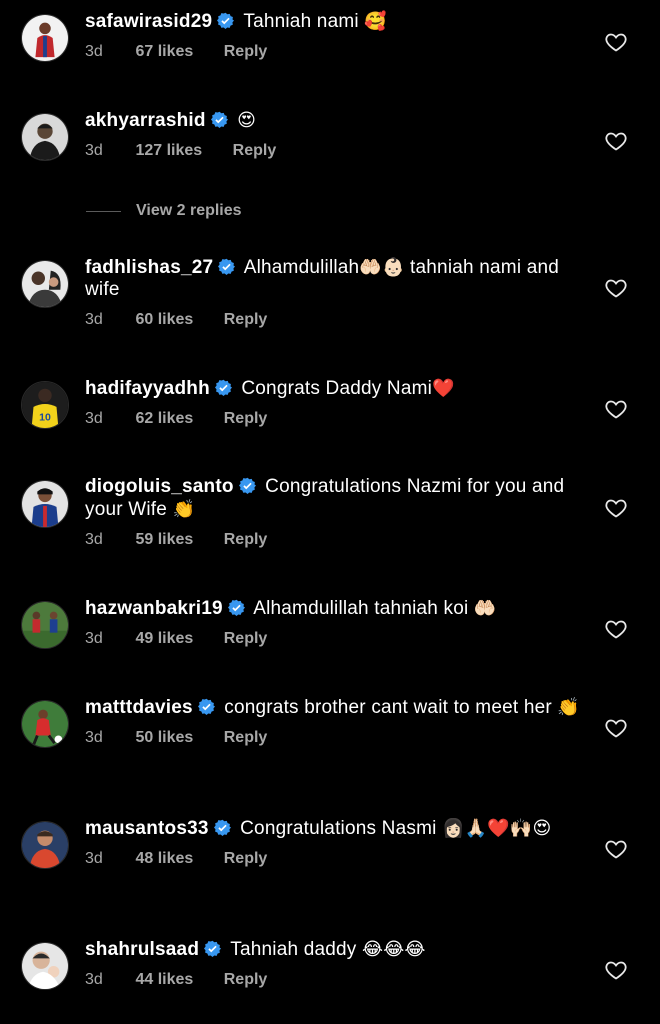  Describe the element at coordinates (164, 859) in the screenshot. I see `comment-likes: 48 likes` at that location.